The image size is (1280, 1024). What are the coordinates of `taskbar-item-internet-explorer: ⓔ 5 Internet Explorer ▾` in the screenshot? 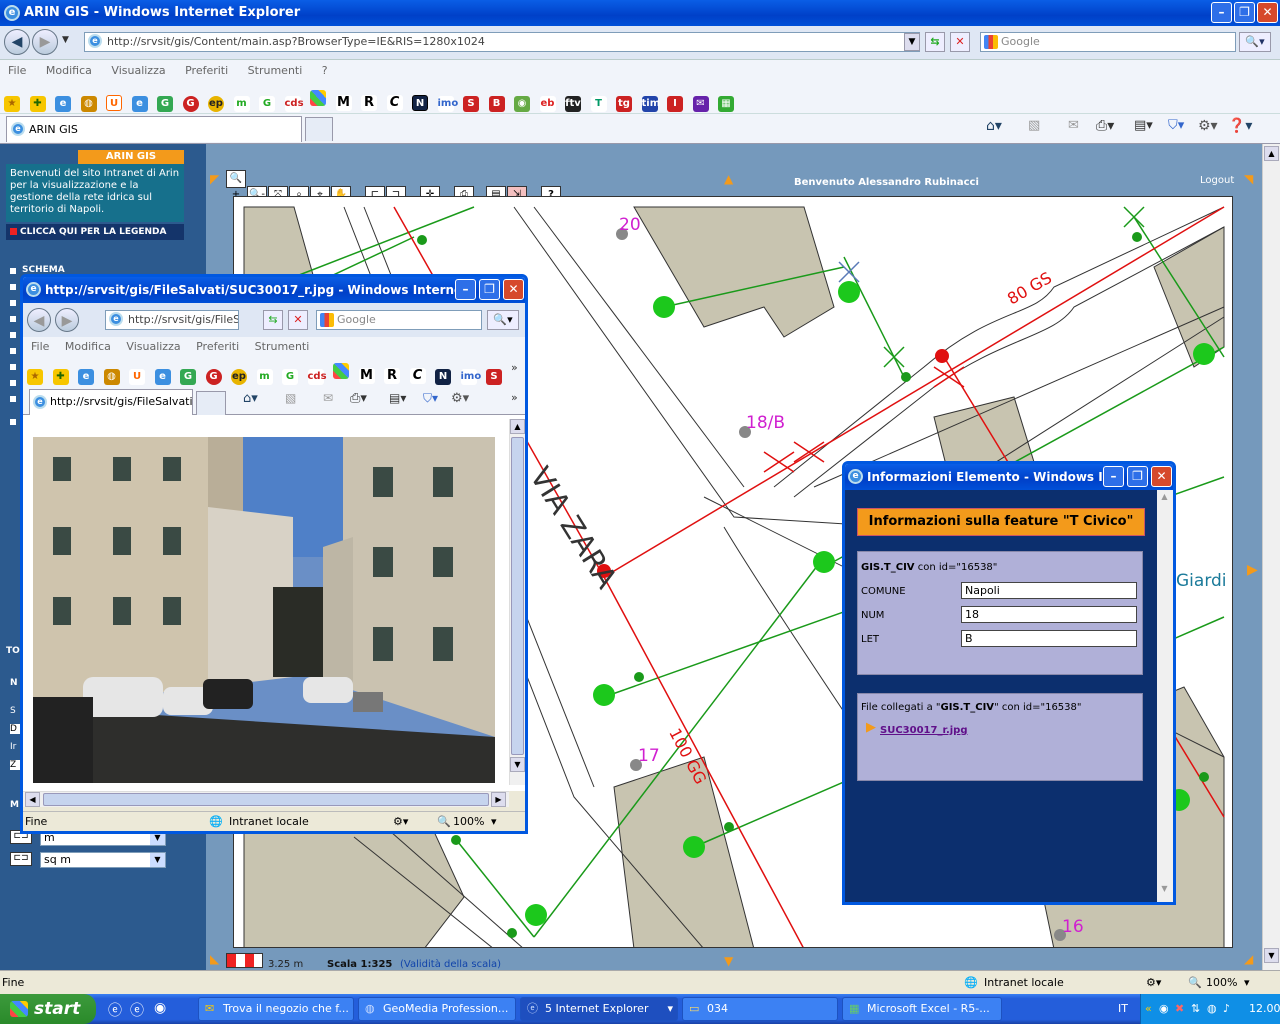 It's located at (599, 1009).